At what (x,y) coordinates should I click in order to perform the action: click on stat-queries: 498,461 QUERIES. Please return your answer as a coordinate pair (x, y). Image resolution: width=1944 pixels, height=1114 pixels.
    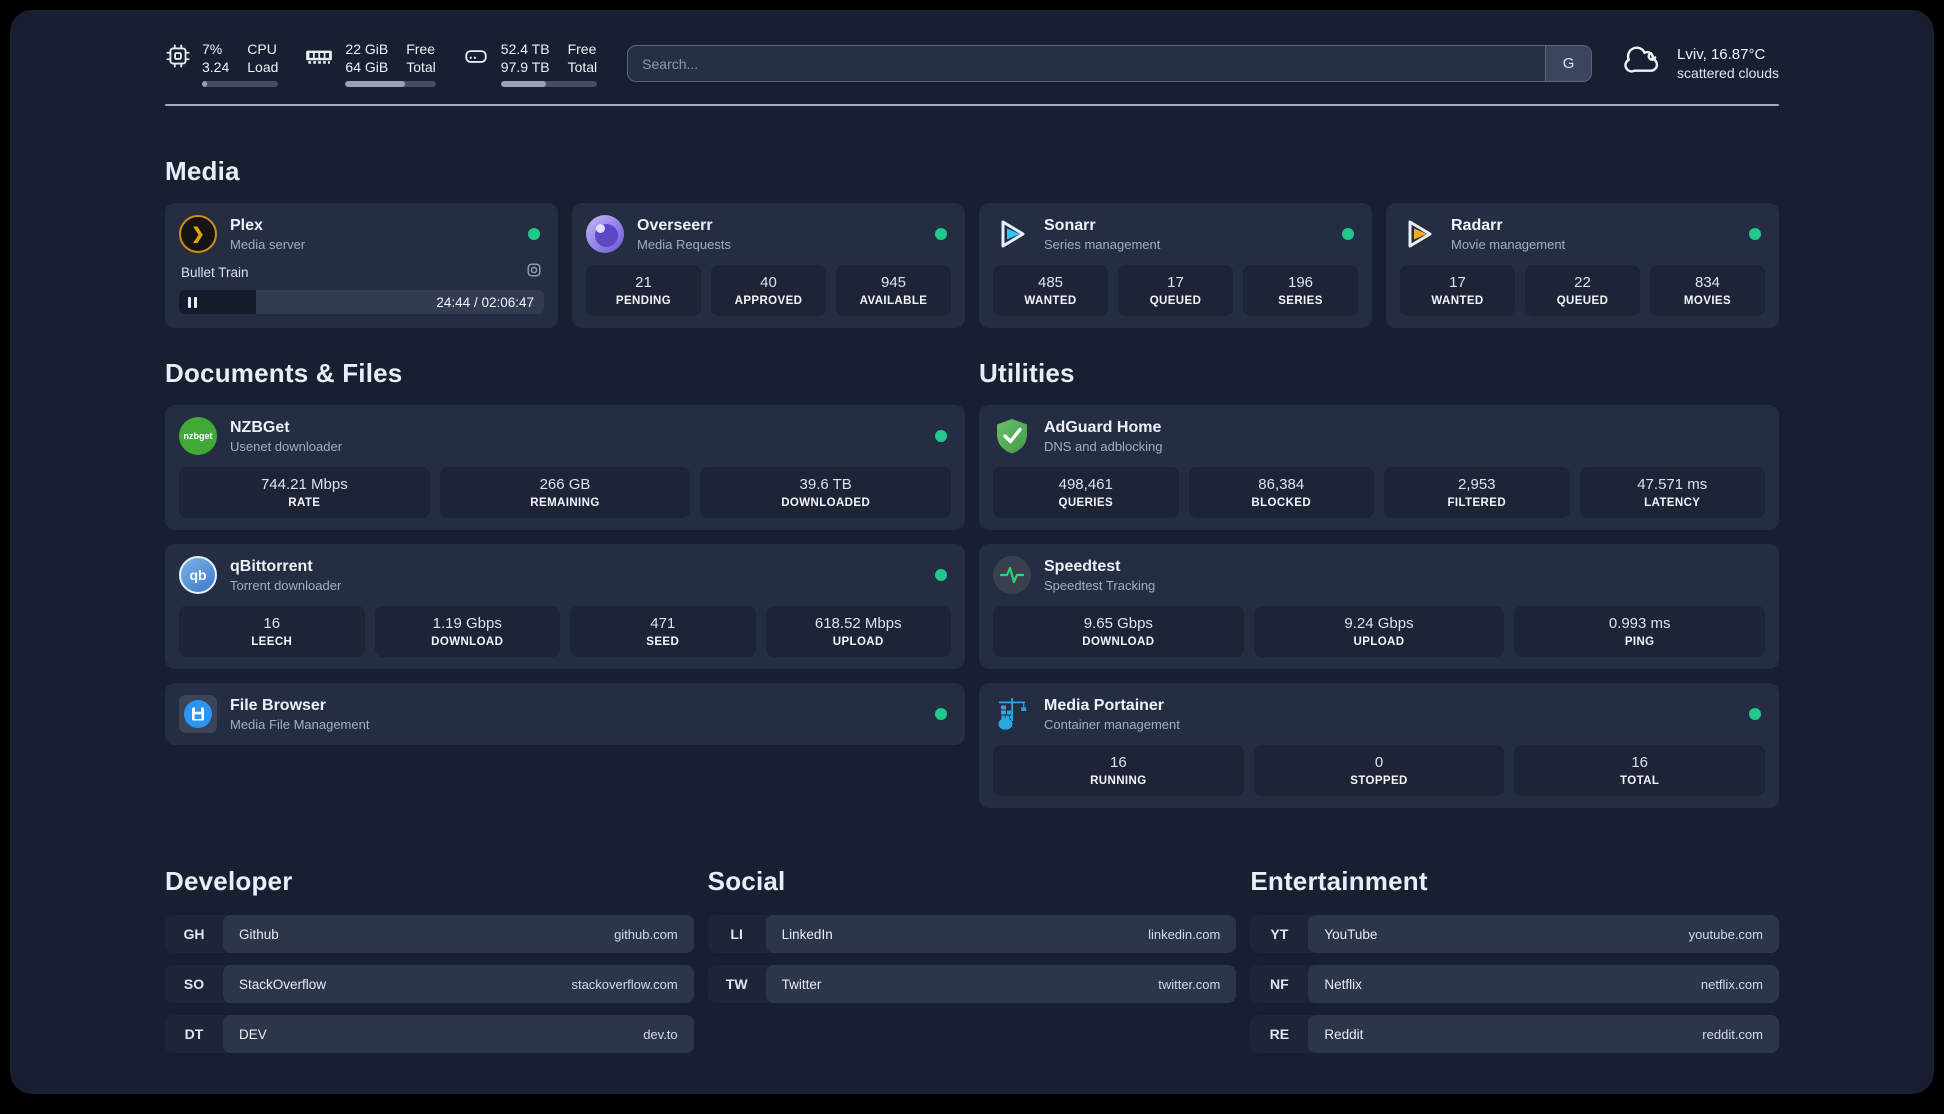
    Looking at the image, I should click on (1086, 492).